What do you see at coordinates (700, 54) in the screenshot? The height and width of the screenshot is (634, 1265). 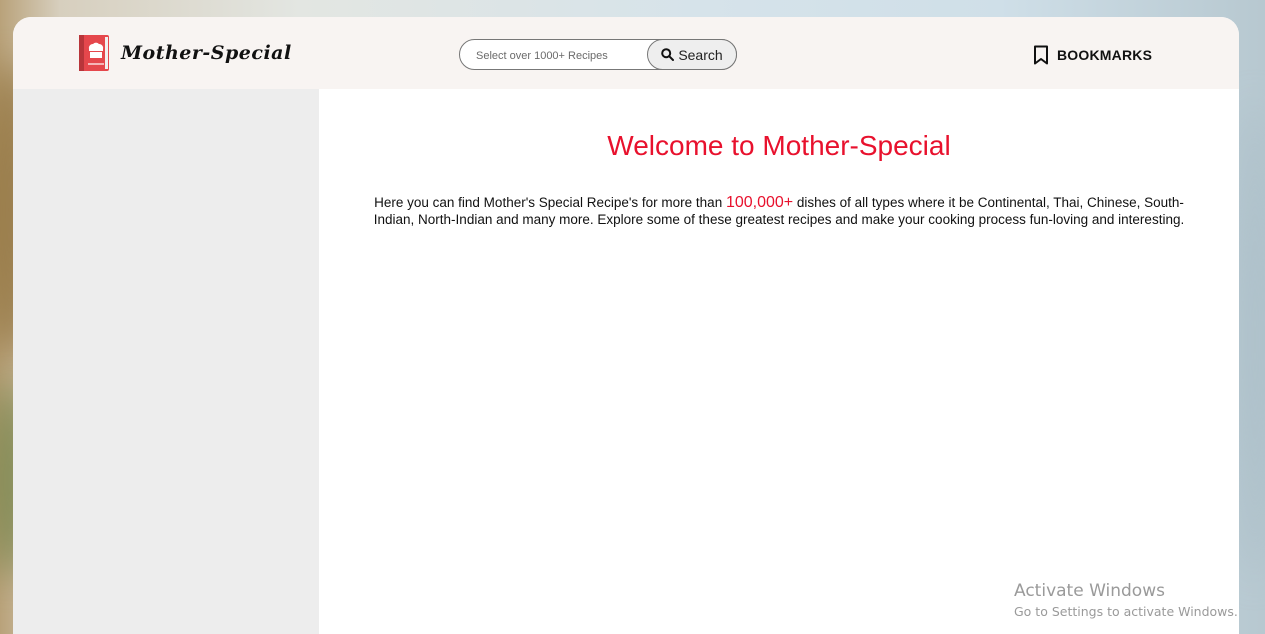 I see `search-button-label: Search` at bounding box center [700, 54].